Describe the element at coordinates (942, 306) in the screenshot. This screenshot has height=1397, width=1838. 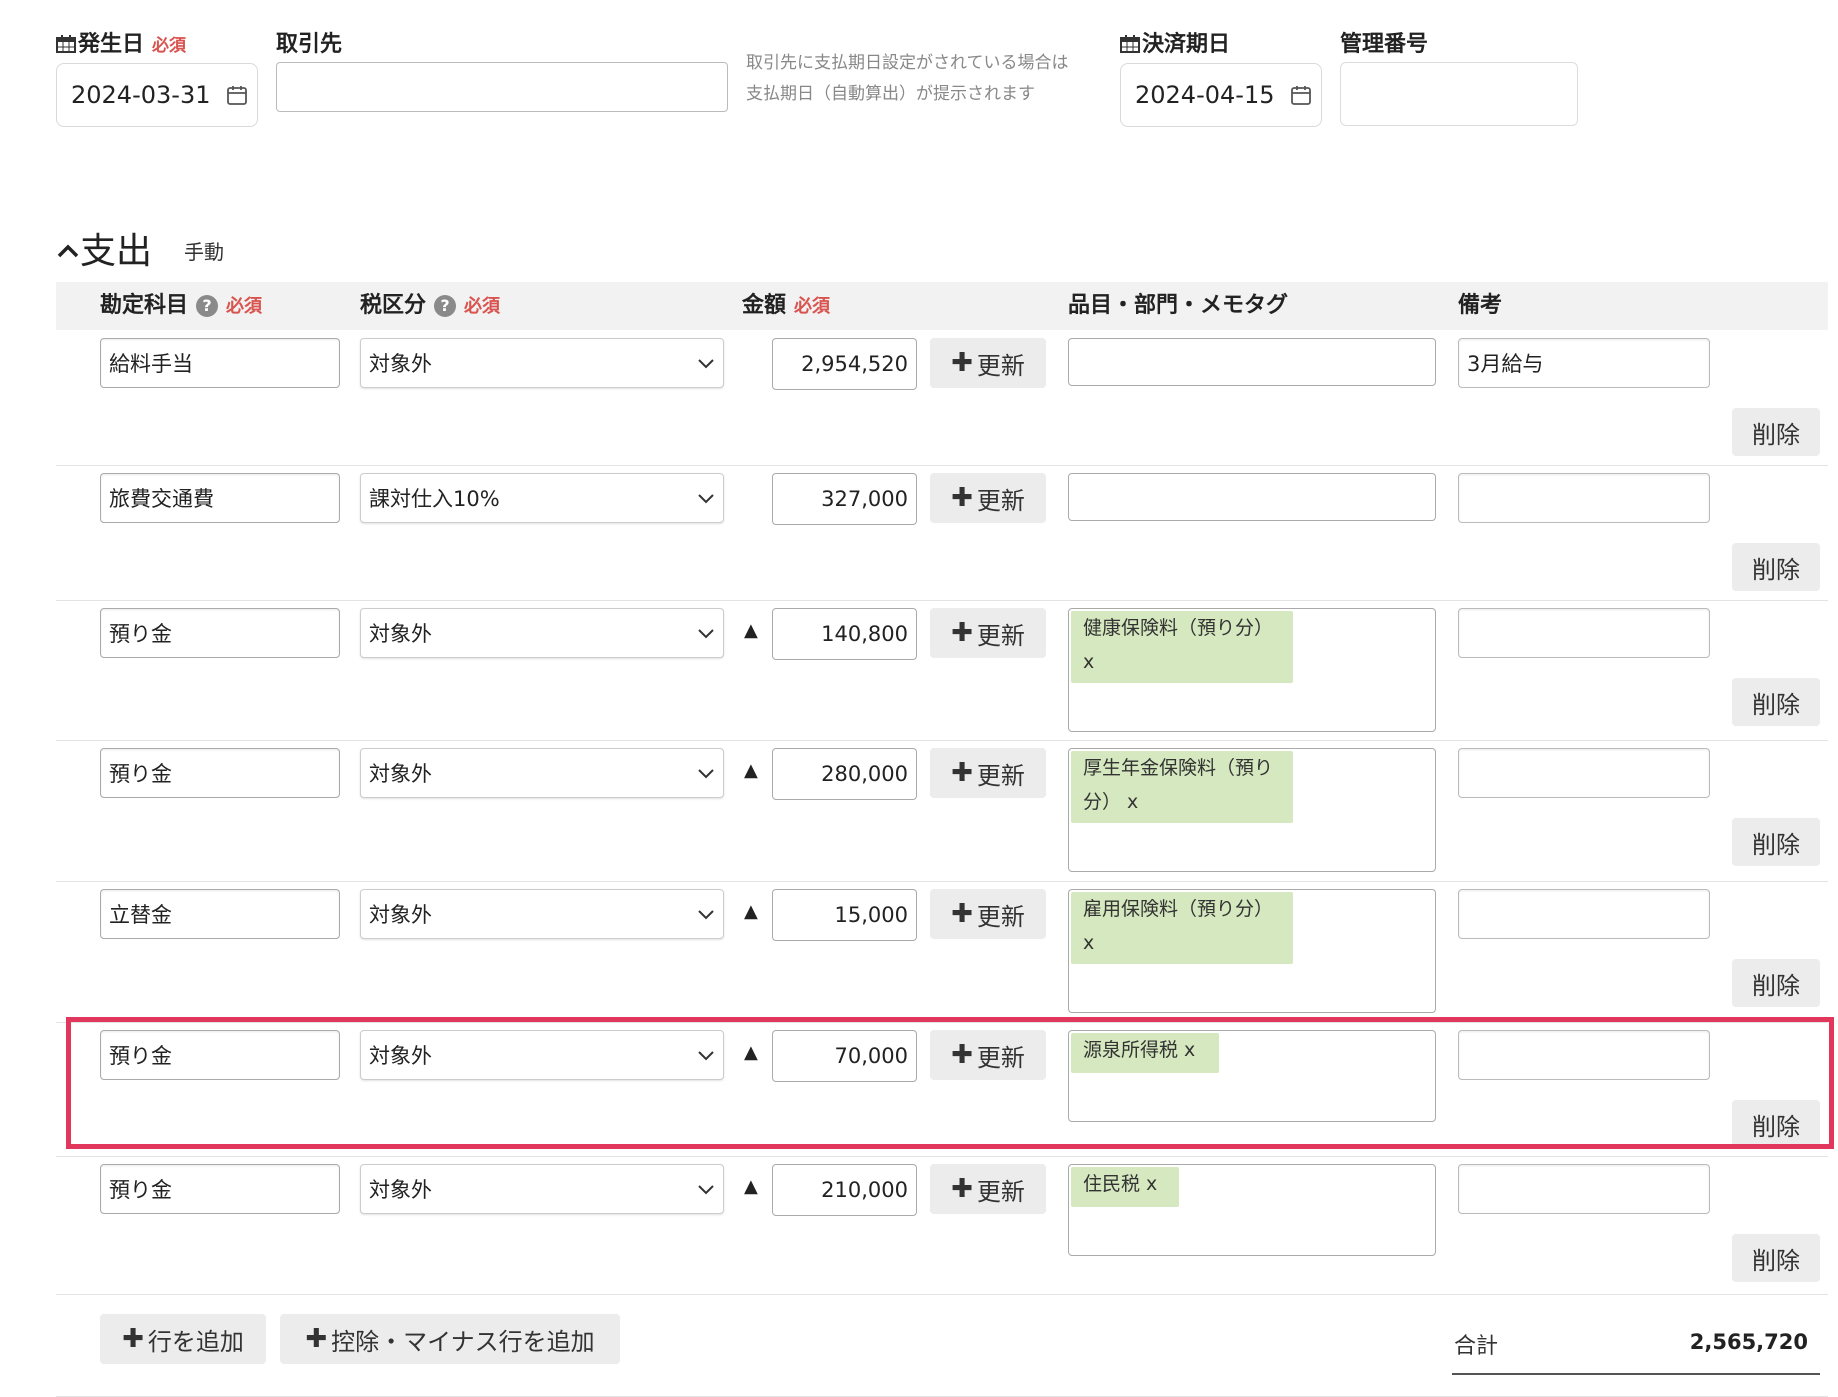
I see `table-header: 勘定科目? 必須 税区分? 必須 金額 必須 品目・部門・メモタグ 備考` at that location.